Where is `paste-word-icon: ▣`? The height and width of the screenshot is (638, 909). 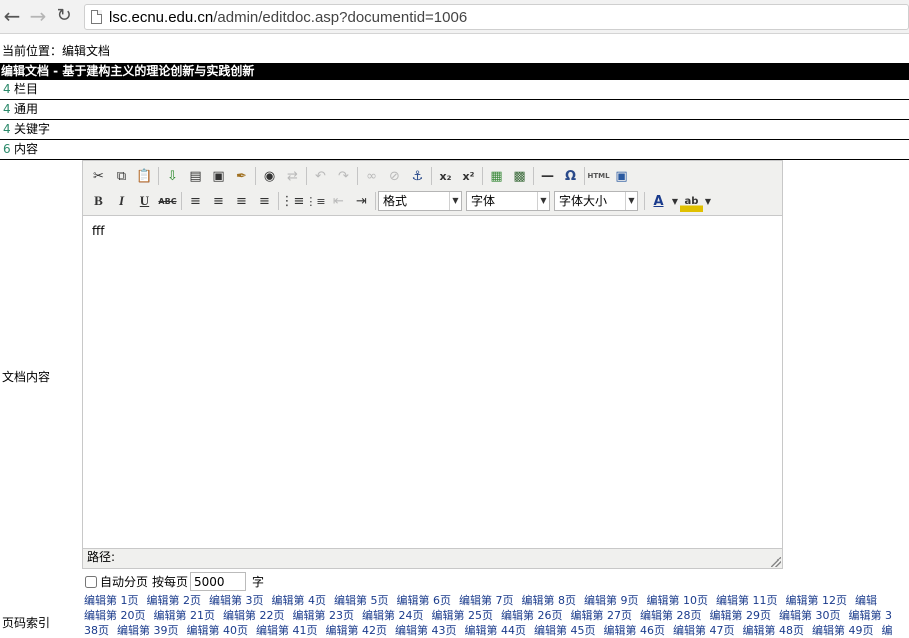
paste-word-icon: ▣ is located at coordinates (218, 176).